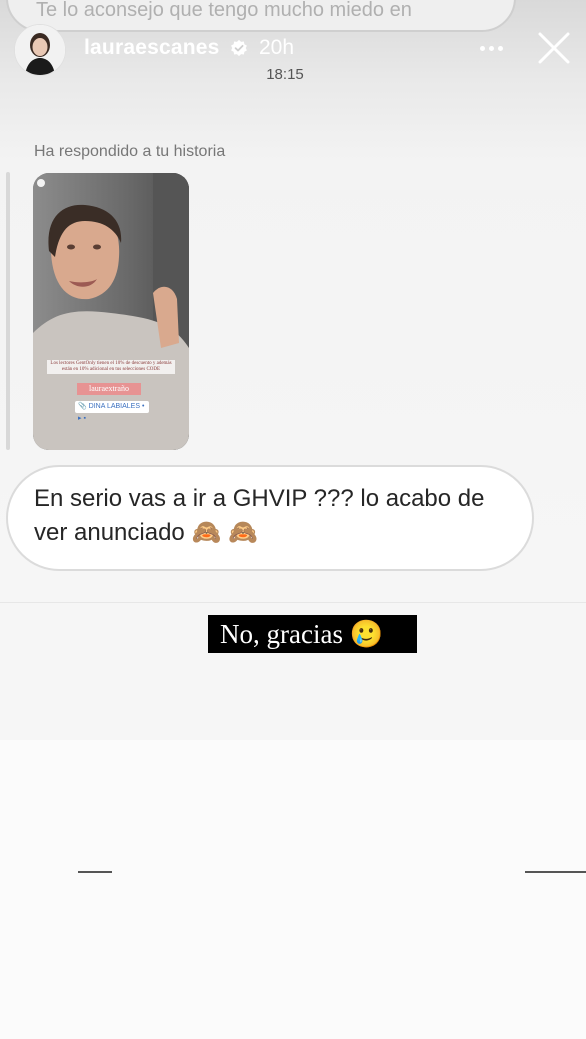  I want to click on more-options-icon, so click(491, 48).